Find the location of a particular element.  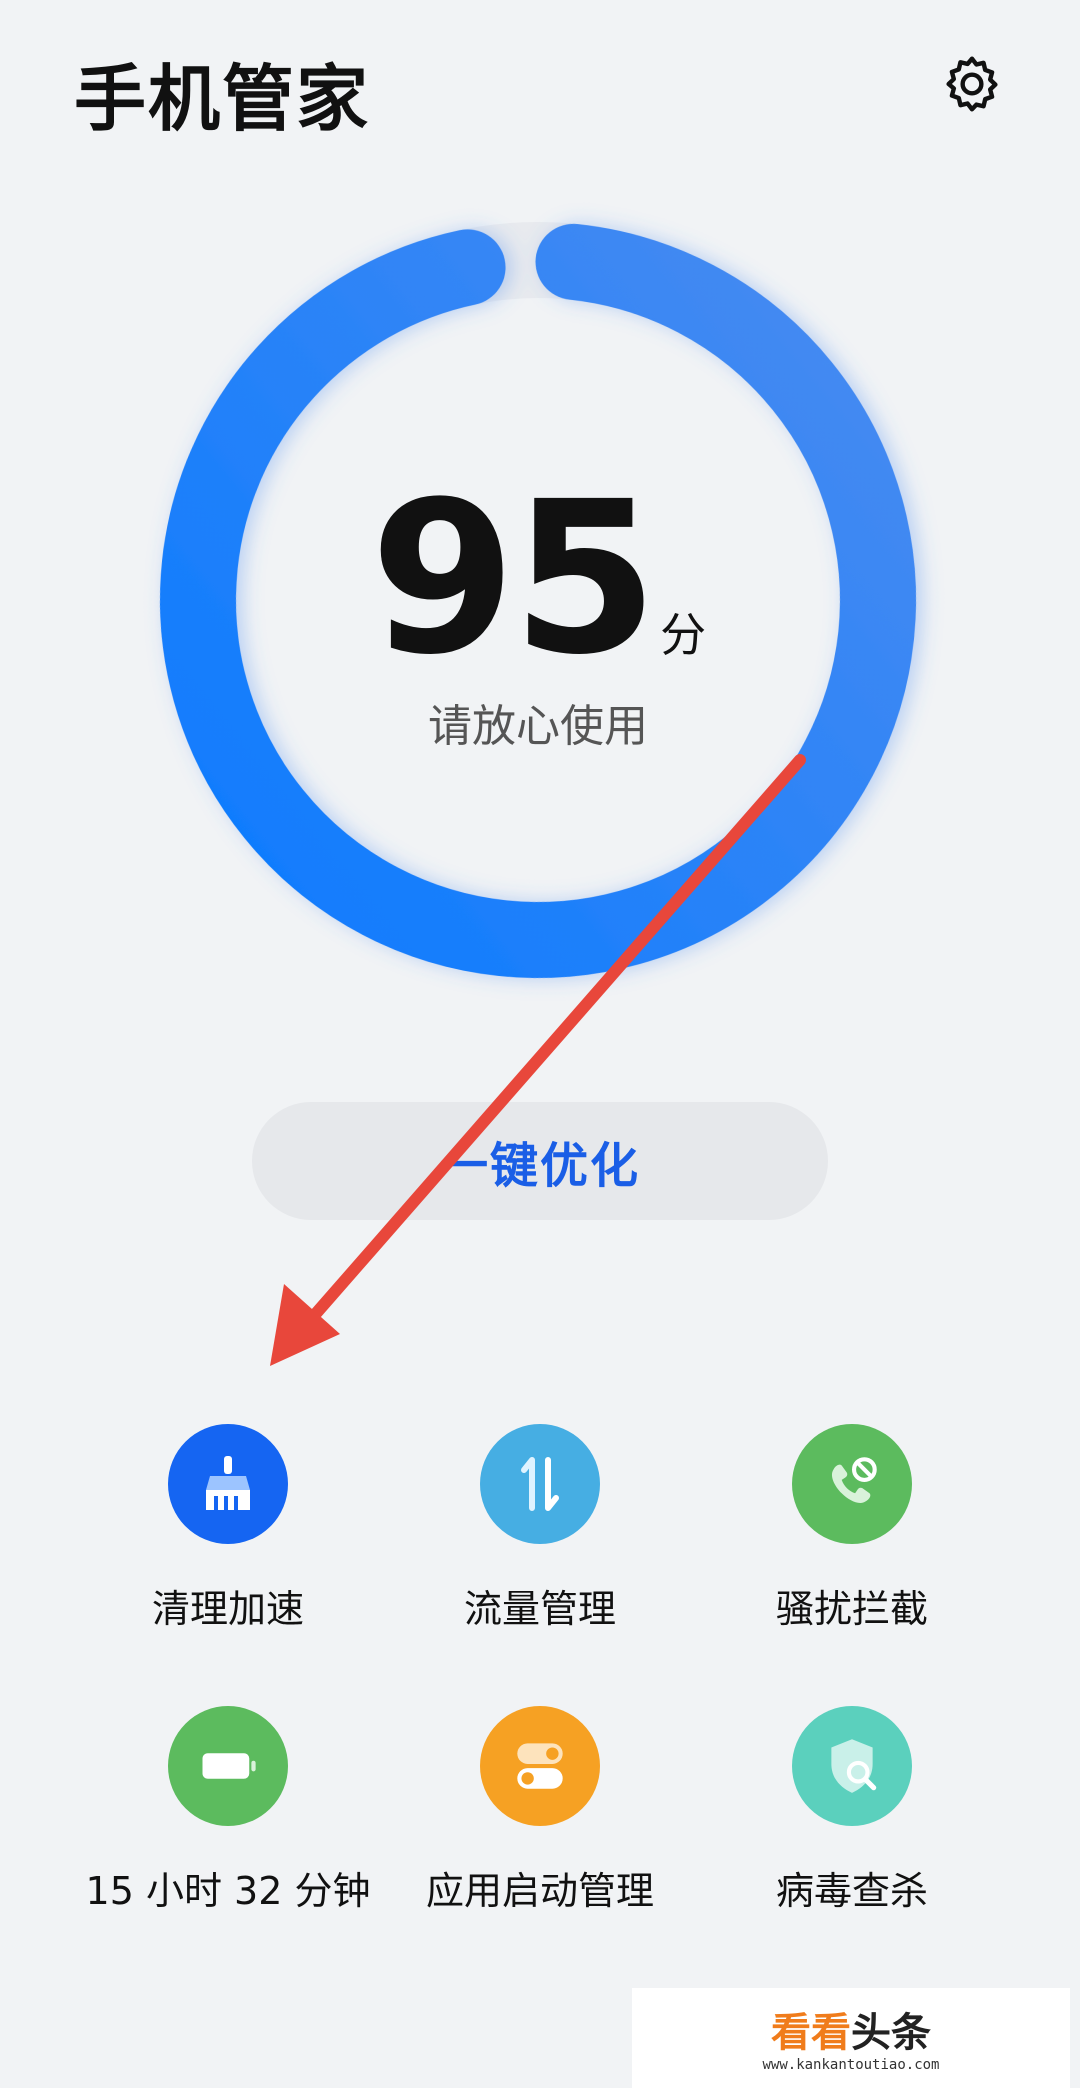

optimize-button: 一键优化 is located at coordinates (540, 1161).